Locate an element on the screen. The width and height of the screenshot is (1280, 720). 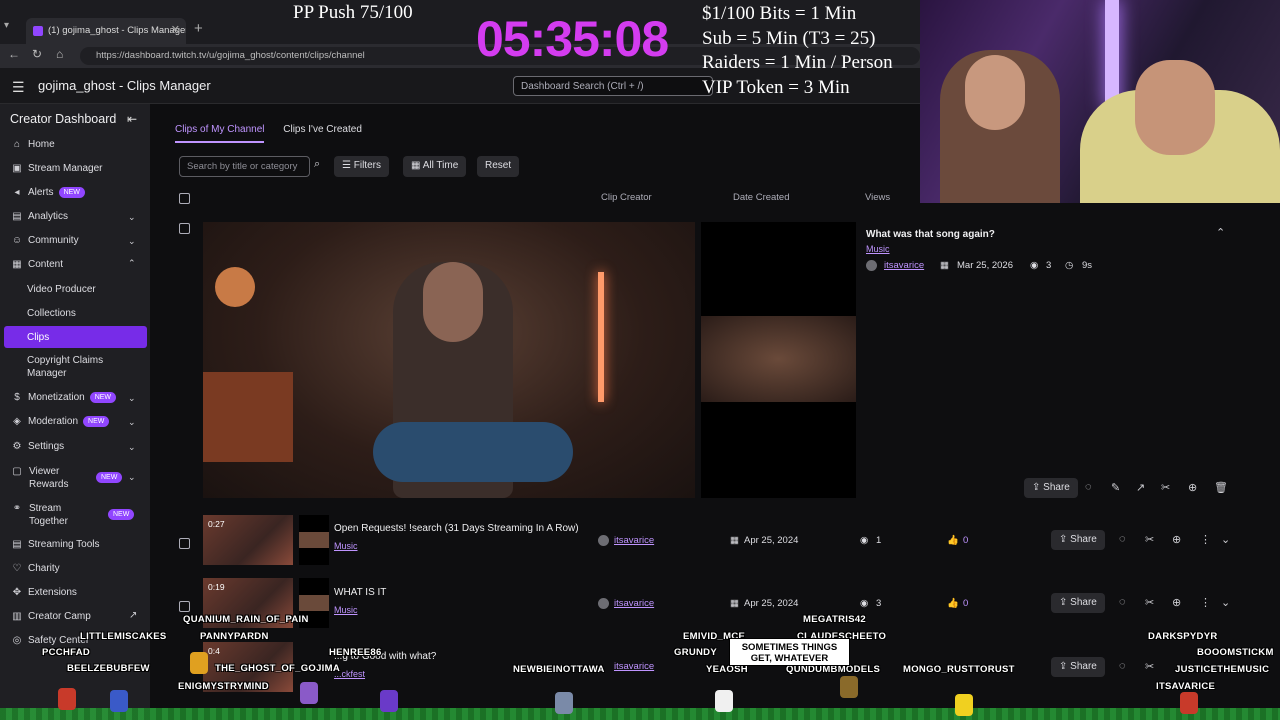
twitch-favicon-icon is located at coordinates (38, 31).